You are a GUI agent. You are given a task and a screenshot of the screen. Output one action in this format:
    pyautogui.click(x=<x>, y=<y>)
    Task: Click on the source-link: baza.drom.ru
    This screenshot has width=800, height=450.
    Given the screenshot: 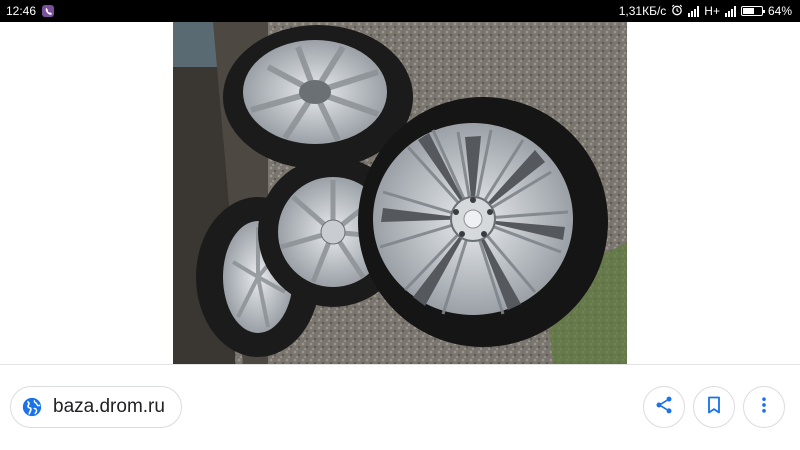 What is the action you would take?
    pyautogui.click(x=96, y=407)
    